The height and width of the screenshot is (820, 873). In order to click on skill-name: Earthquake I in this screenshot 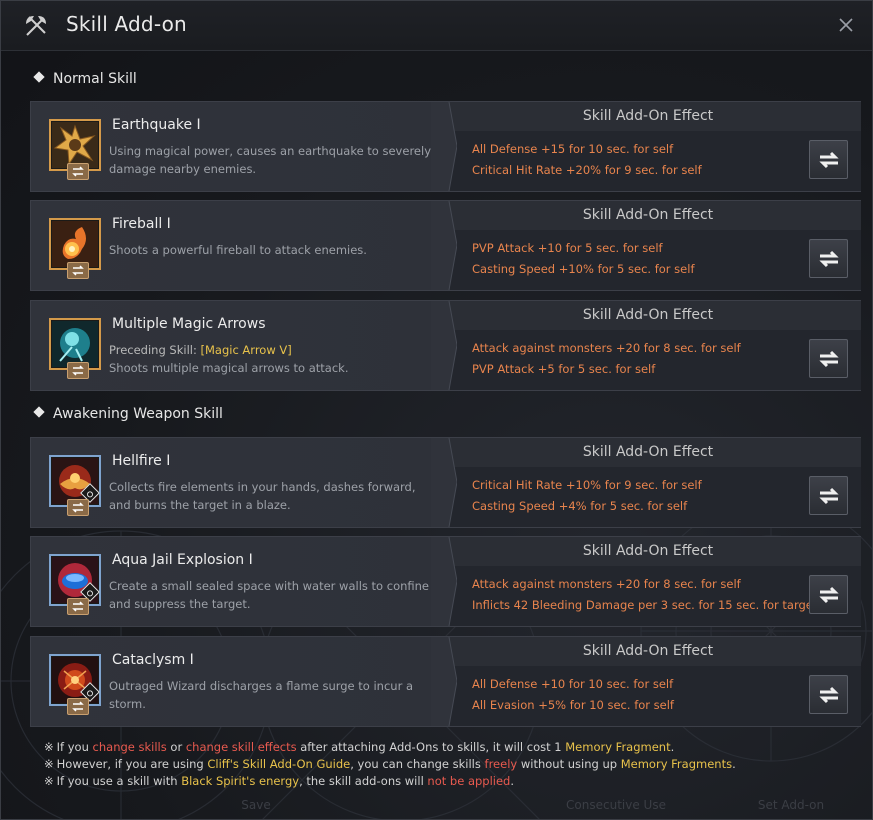, I will do `click(156, 125)`.